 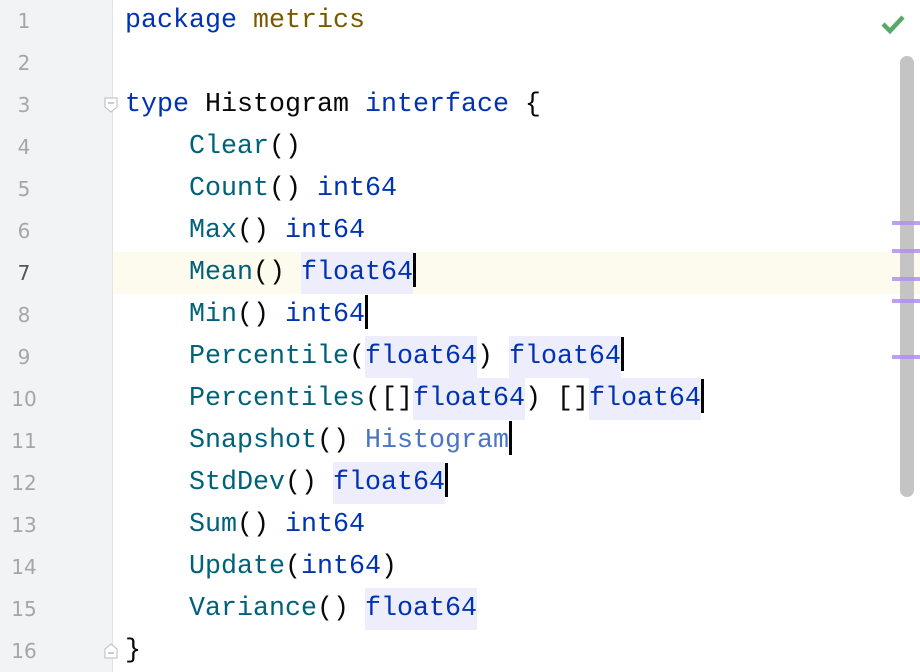 What do you see at coordinates (24, 273) in the screenshot?
I see `line-number: 7` at bounding box center [24, 273].